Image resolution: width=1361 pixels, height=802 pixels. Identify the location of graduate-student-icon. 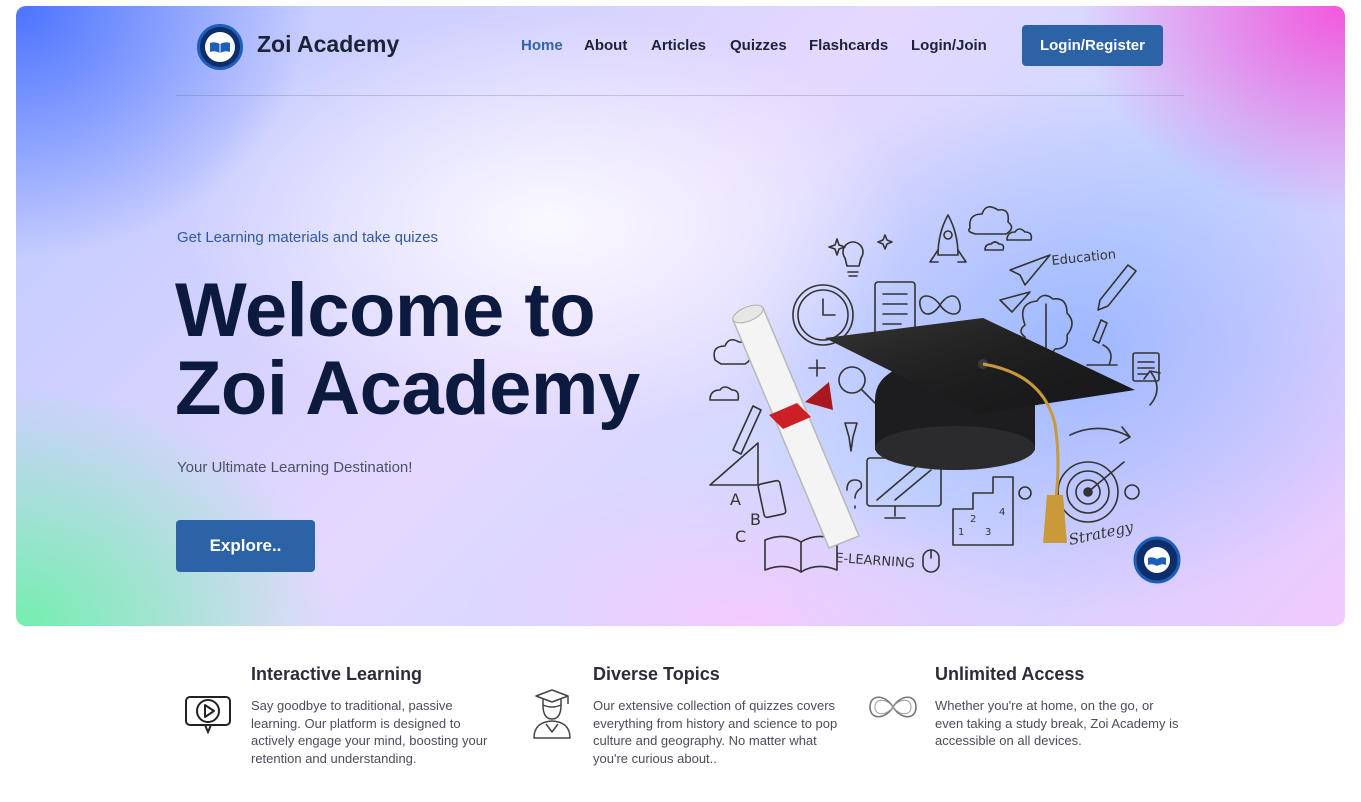
(552, 714).